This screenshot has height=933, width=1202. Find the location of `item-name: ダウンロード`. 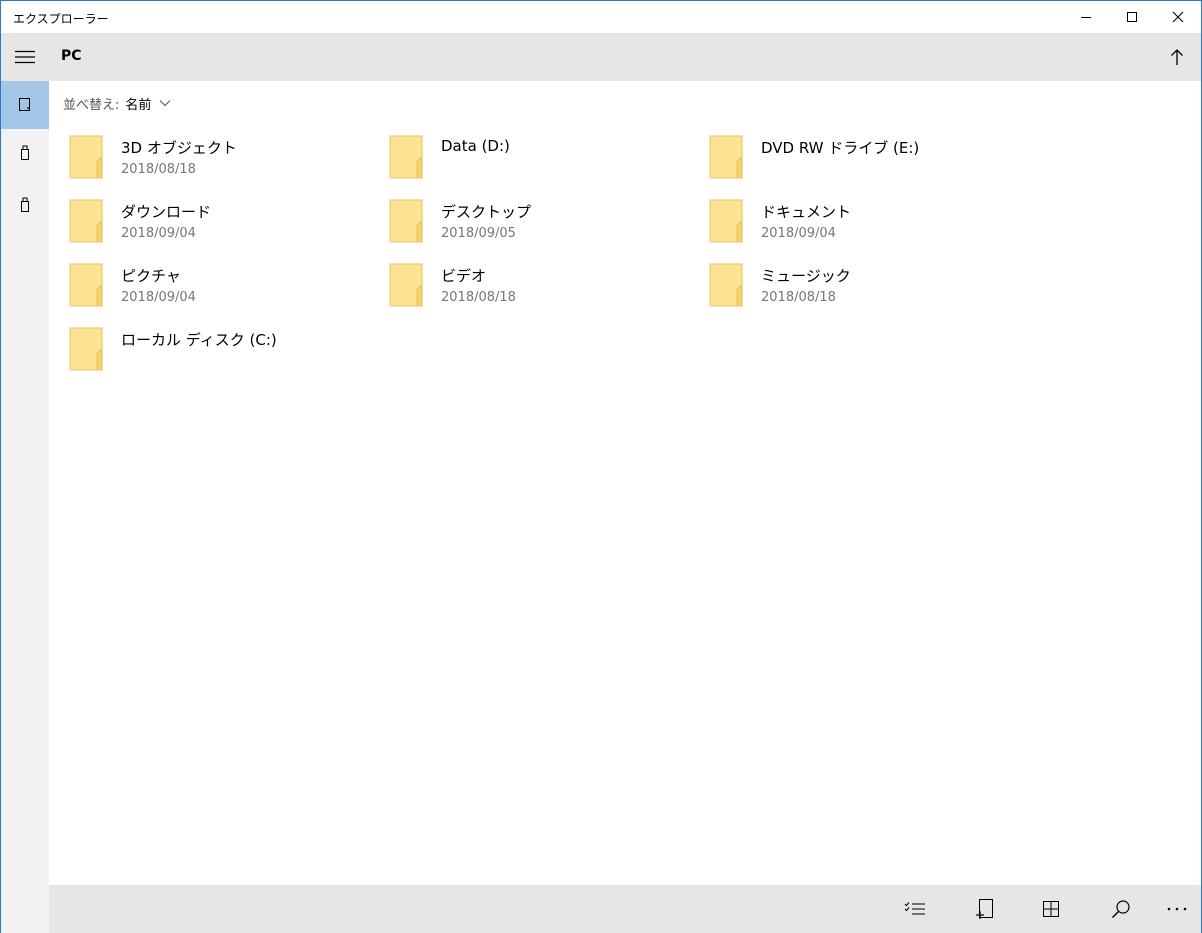

item-name: ダウンロード is located at coordinates (166, 212).